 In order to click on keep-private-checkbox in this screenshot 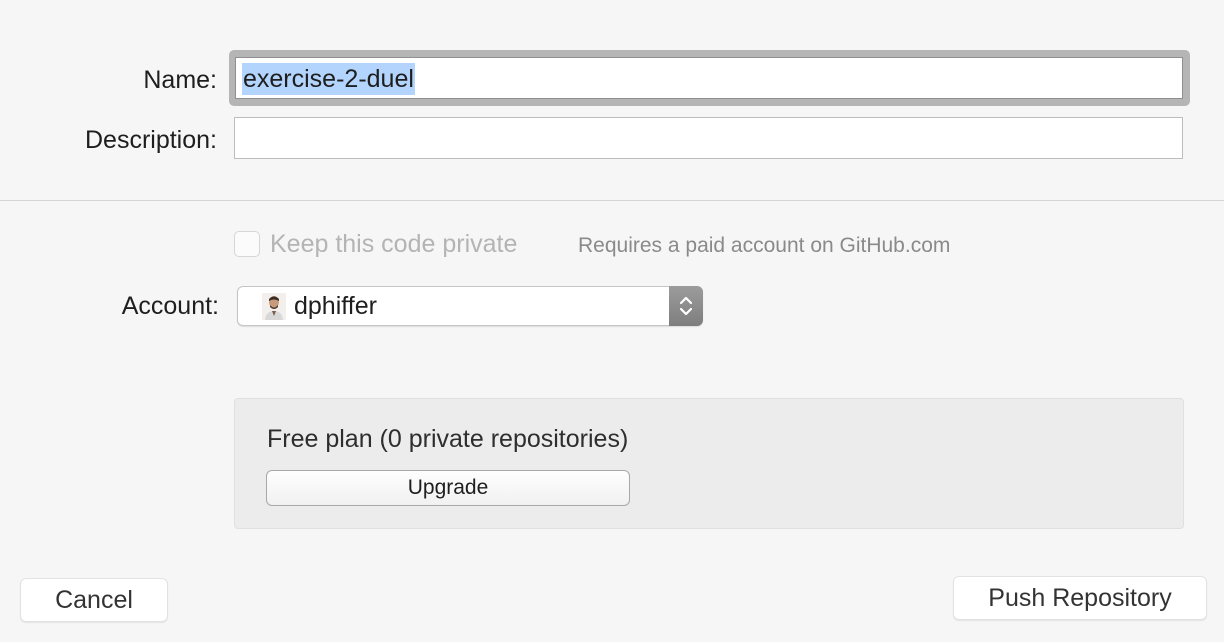, I will do `click(247, 244)`.